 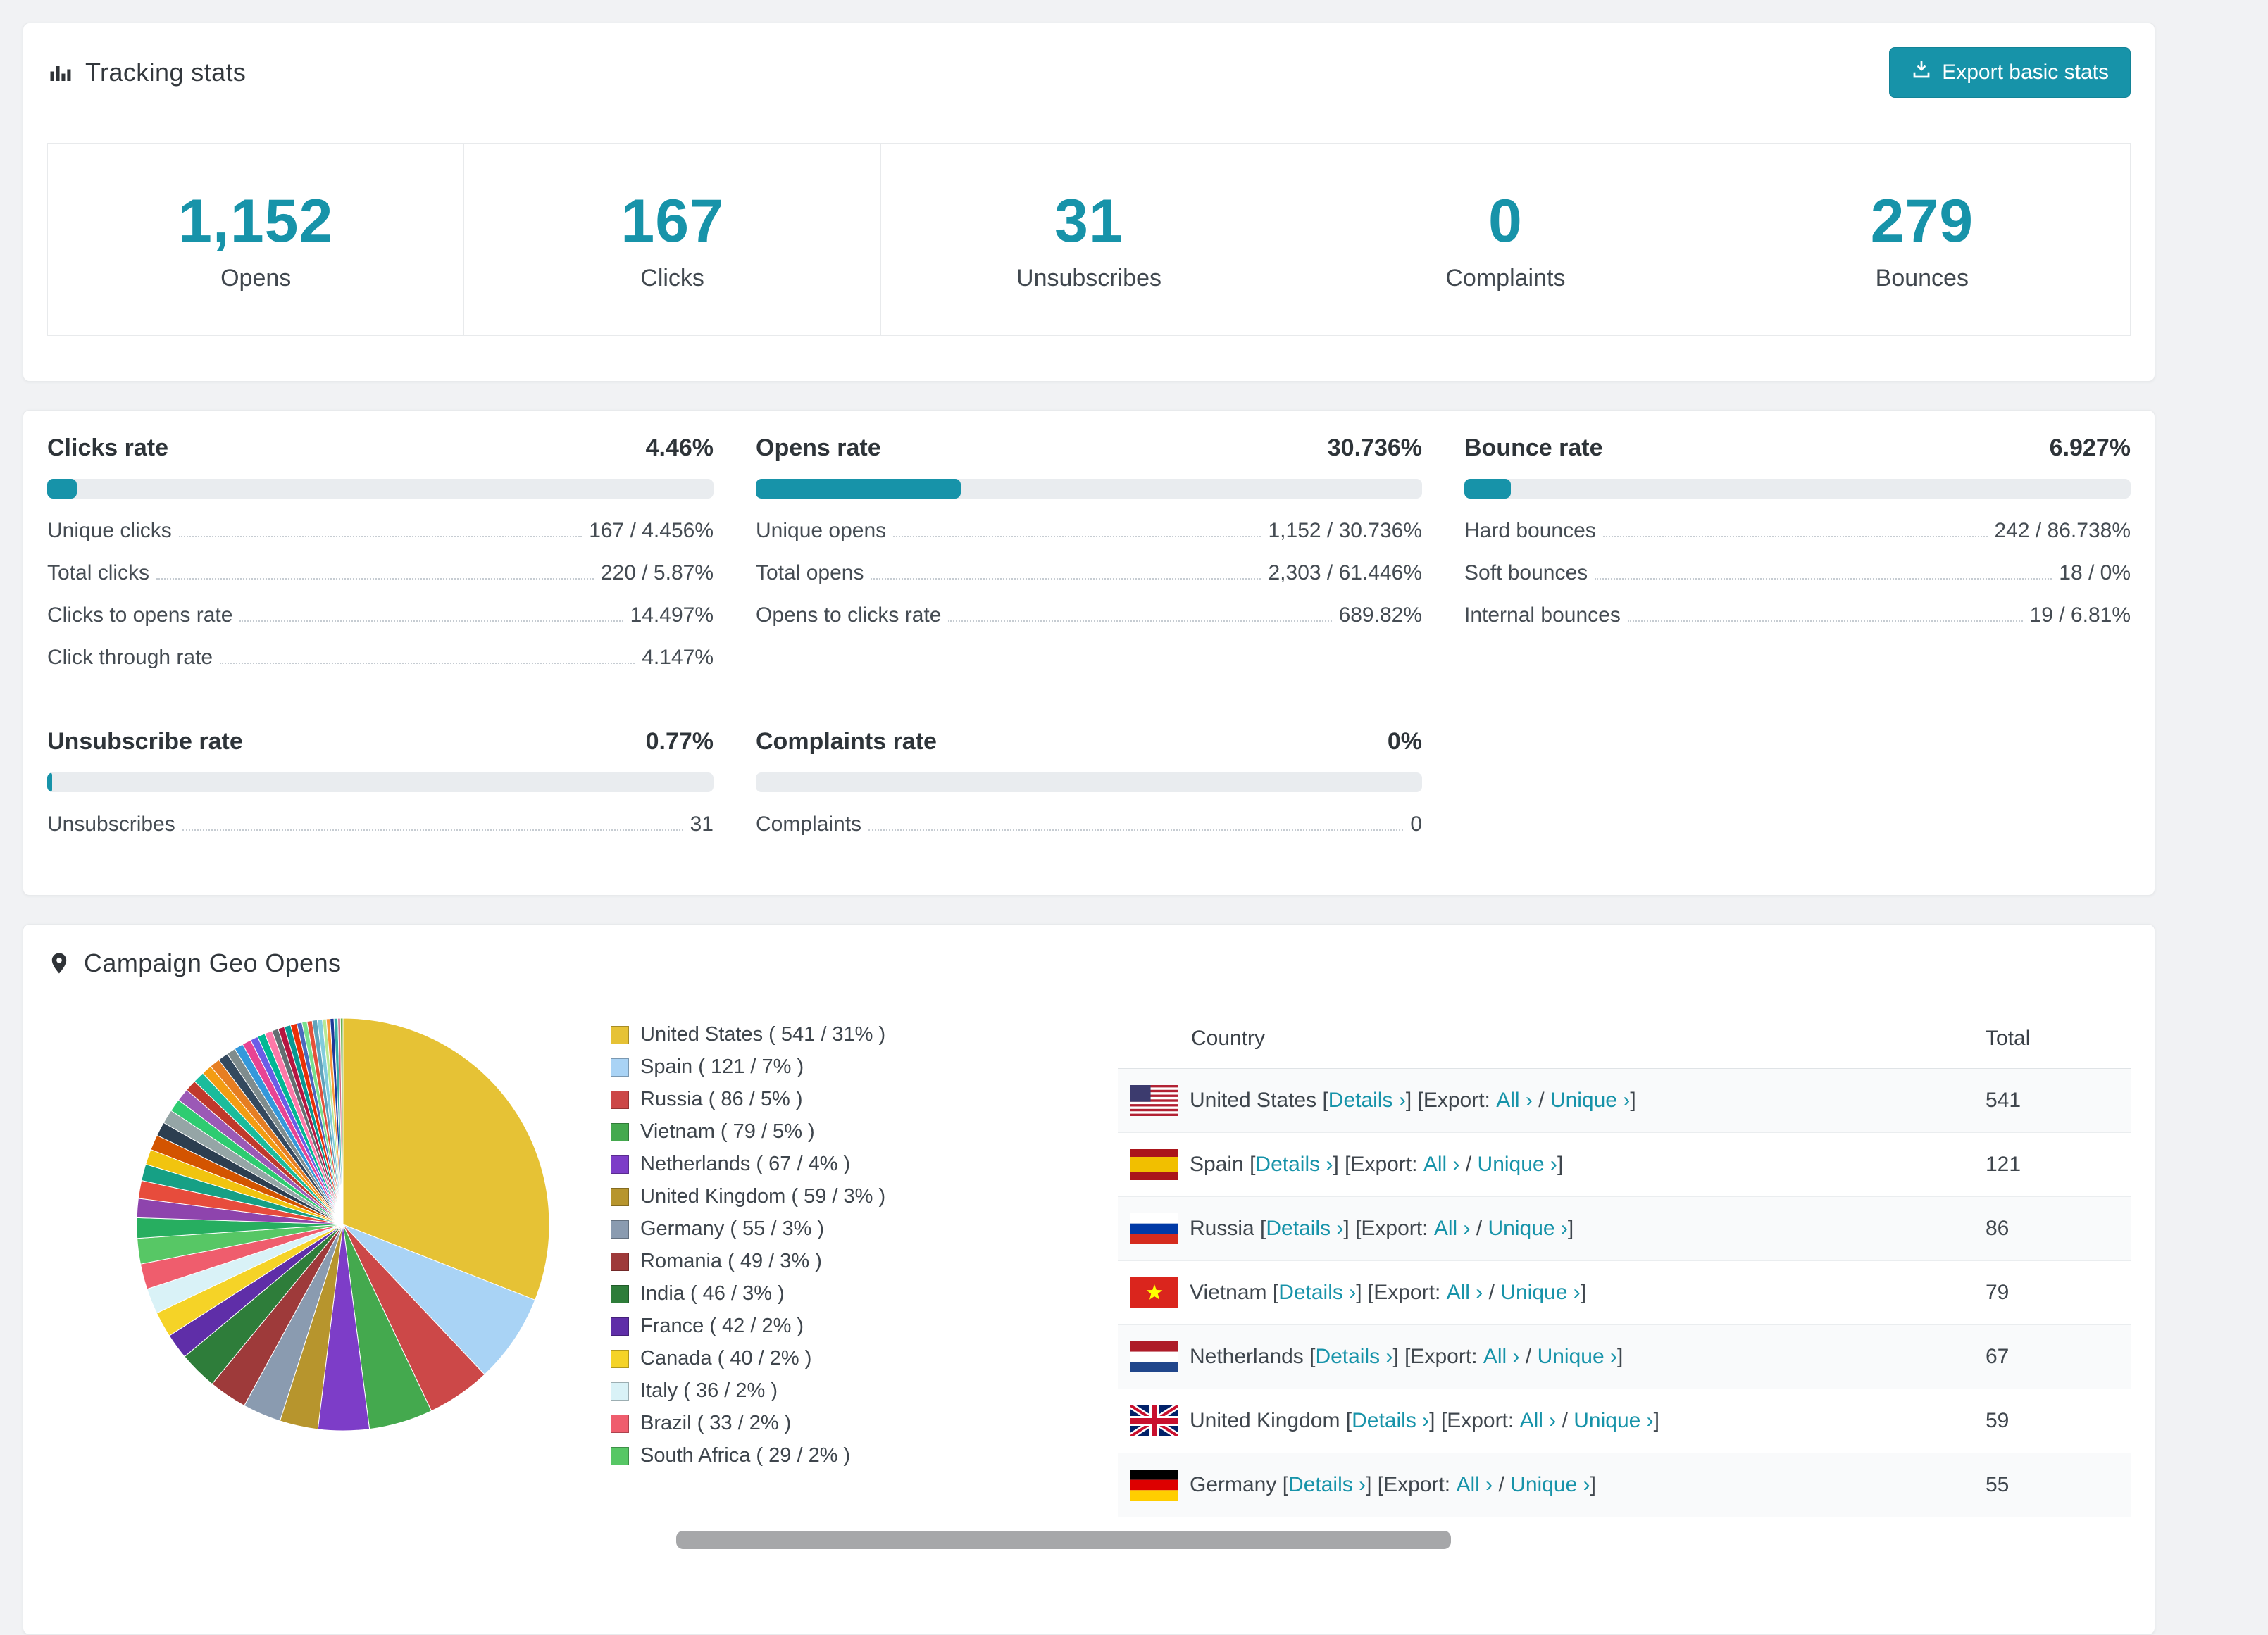 I want to click on country-total: 121, so click(x=2052, y=1164).